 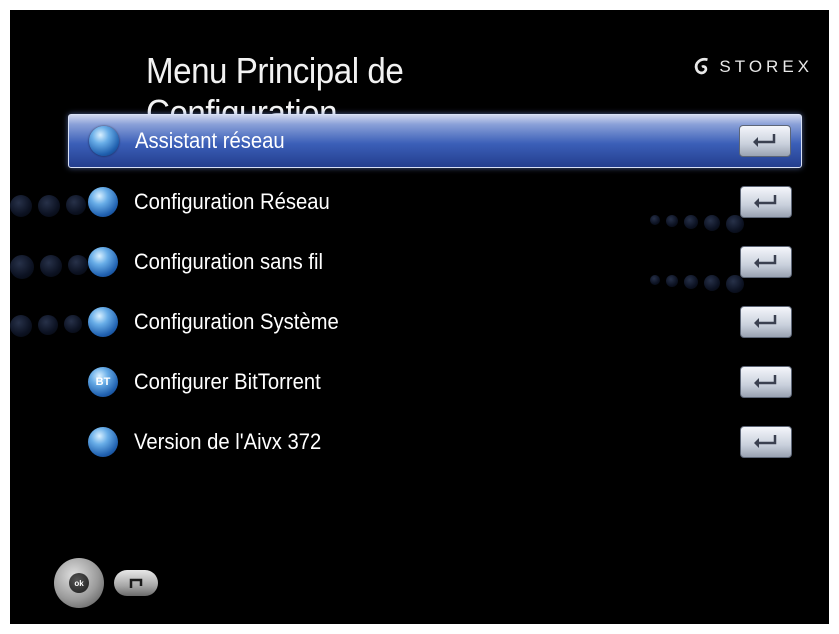 I want to click on menu-item-label: Version de l'Aivx 372, so click(x=228, y=441).